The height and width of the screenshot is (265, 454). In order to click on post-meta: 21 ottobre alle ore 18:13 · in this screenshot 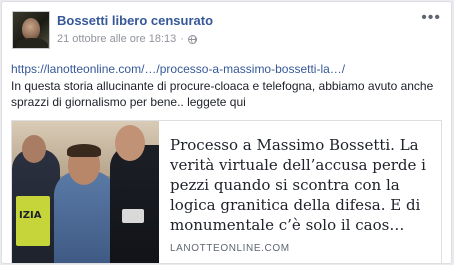, I will do `click(127, 39)`.